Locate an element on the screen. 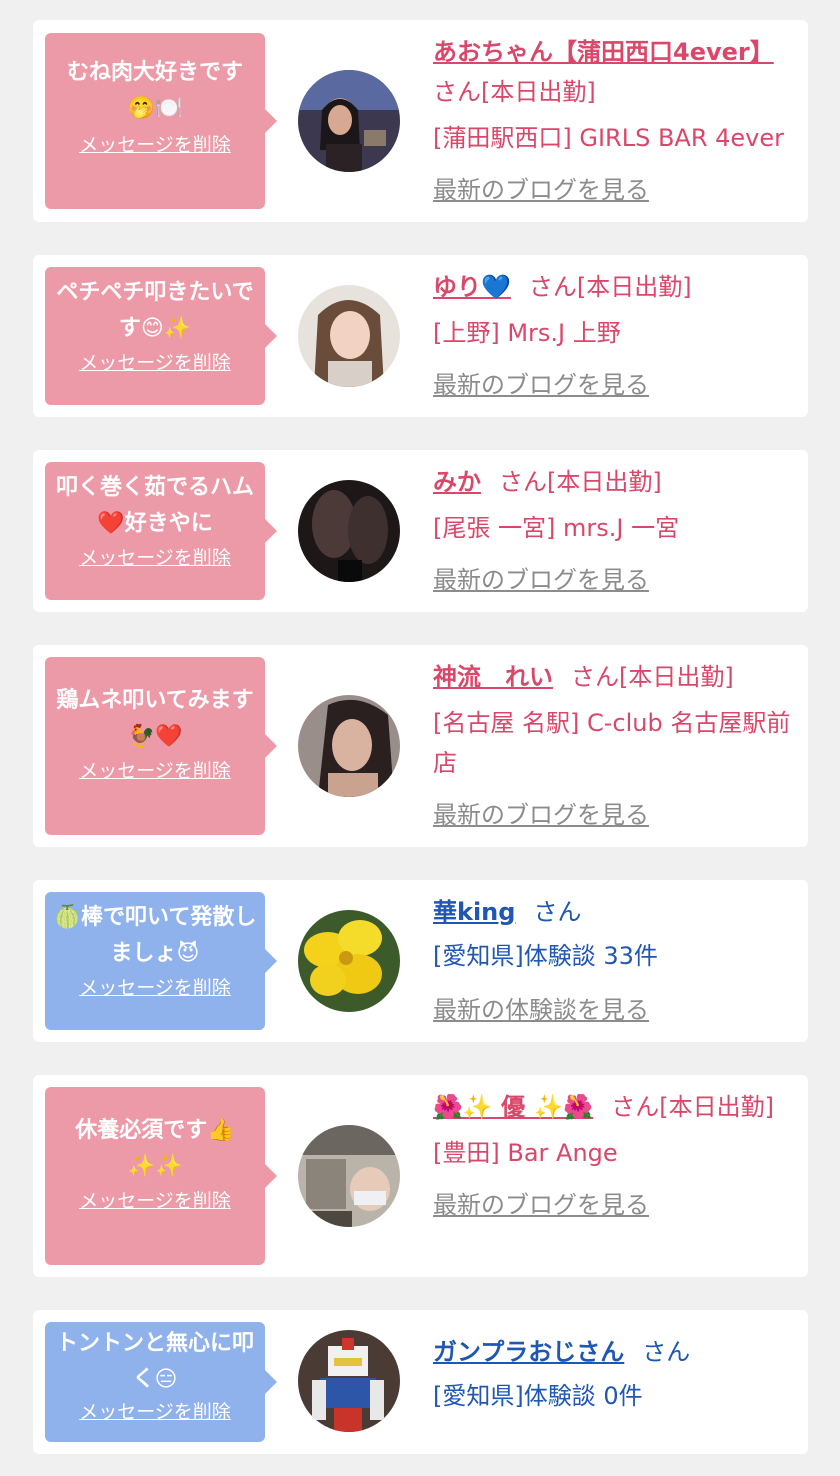 Image resolution: width=840 pixels, height=1476 pixels. message-text: 🍈棒で叩いて発散しましょ😈 is located at coordinates (155, 935).